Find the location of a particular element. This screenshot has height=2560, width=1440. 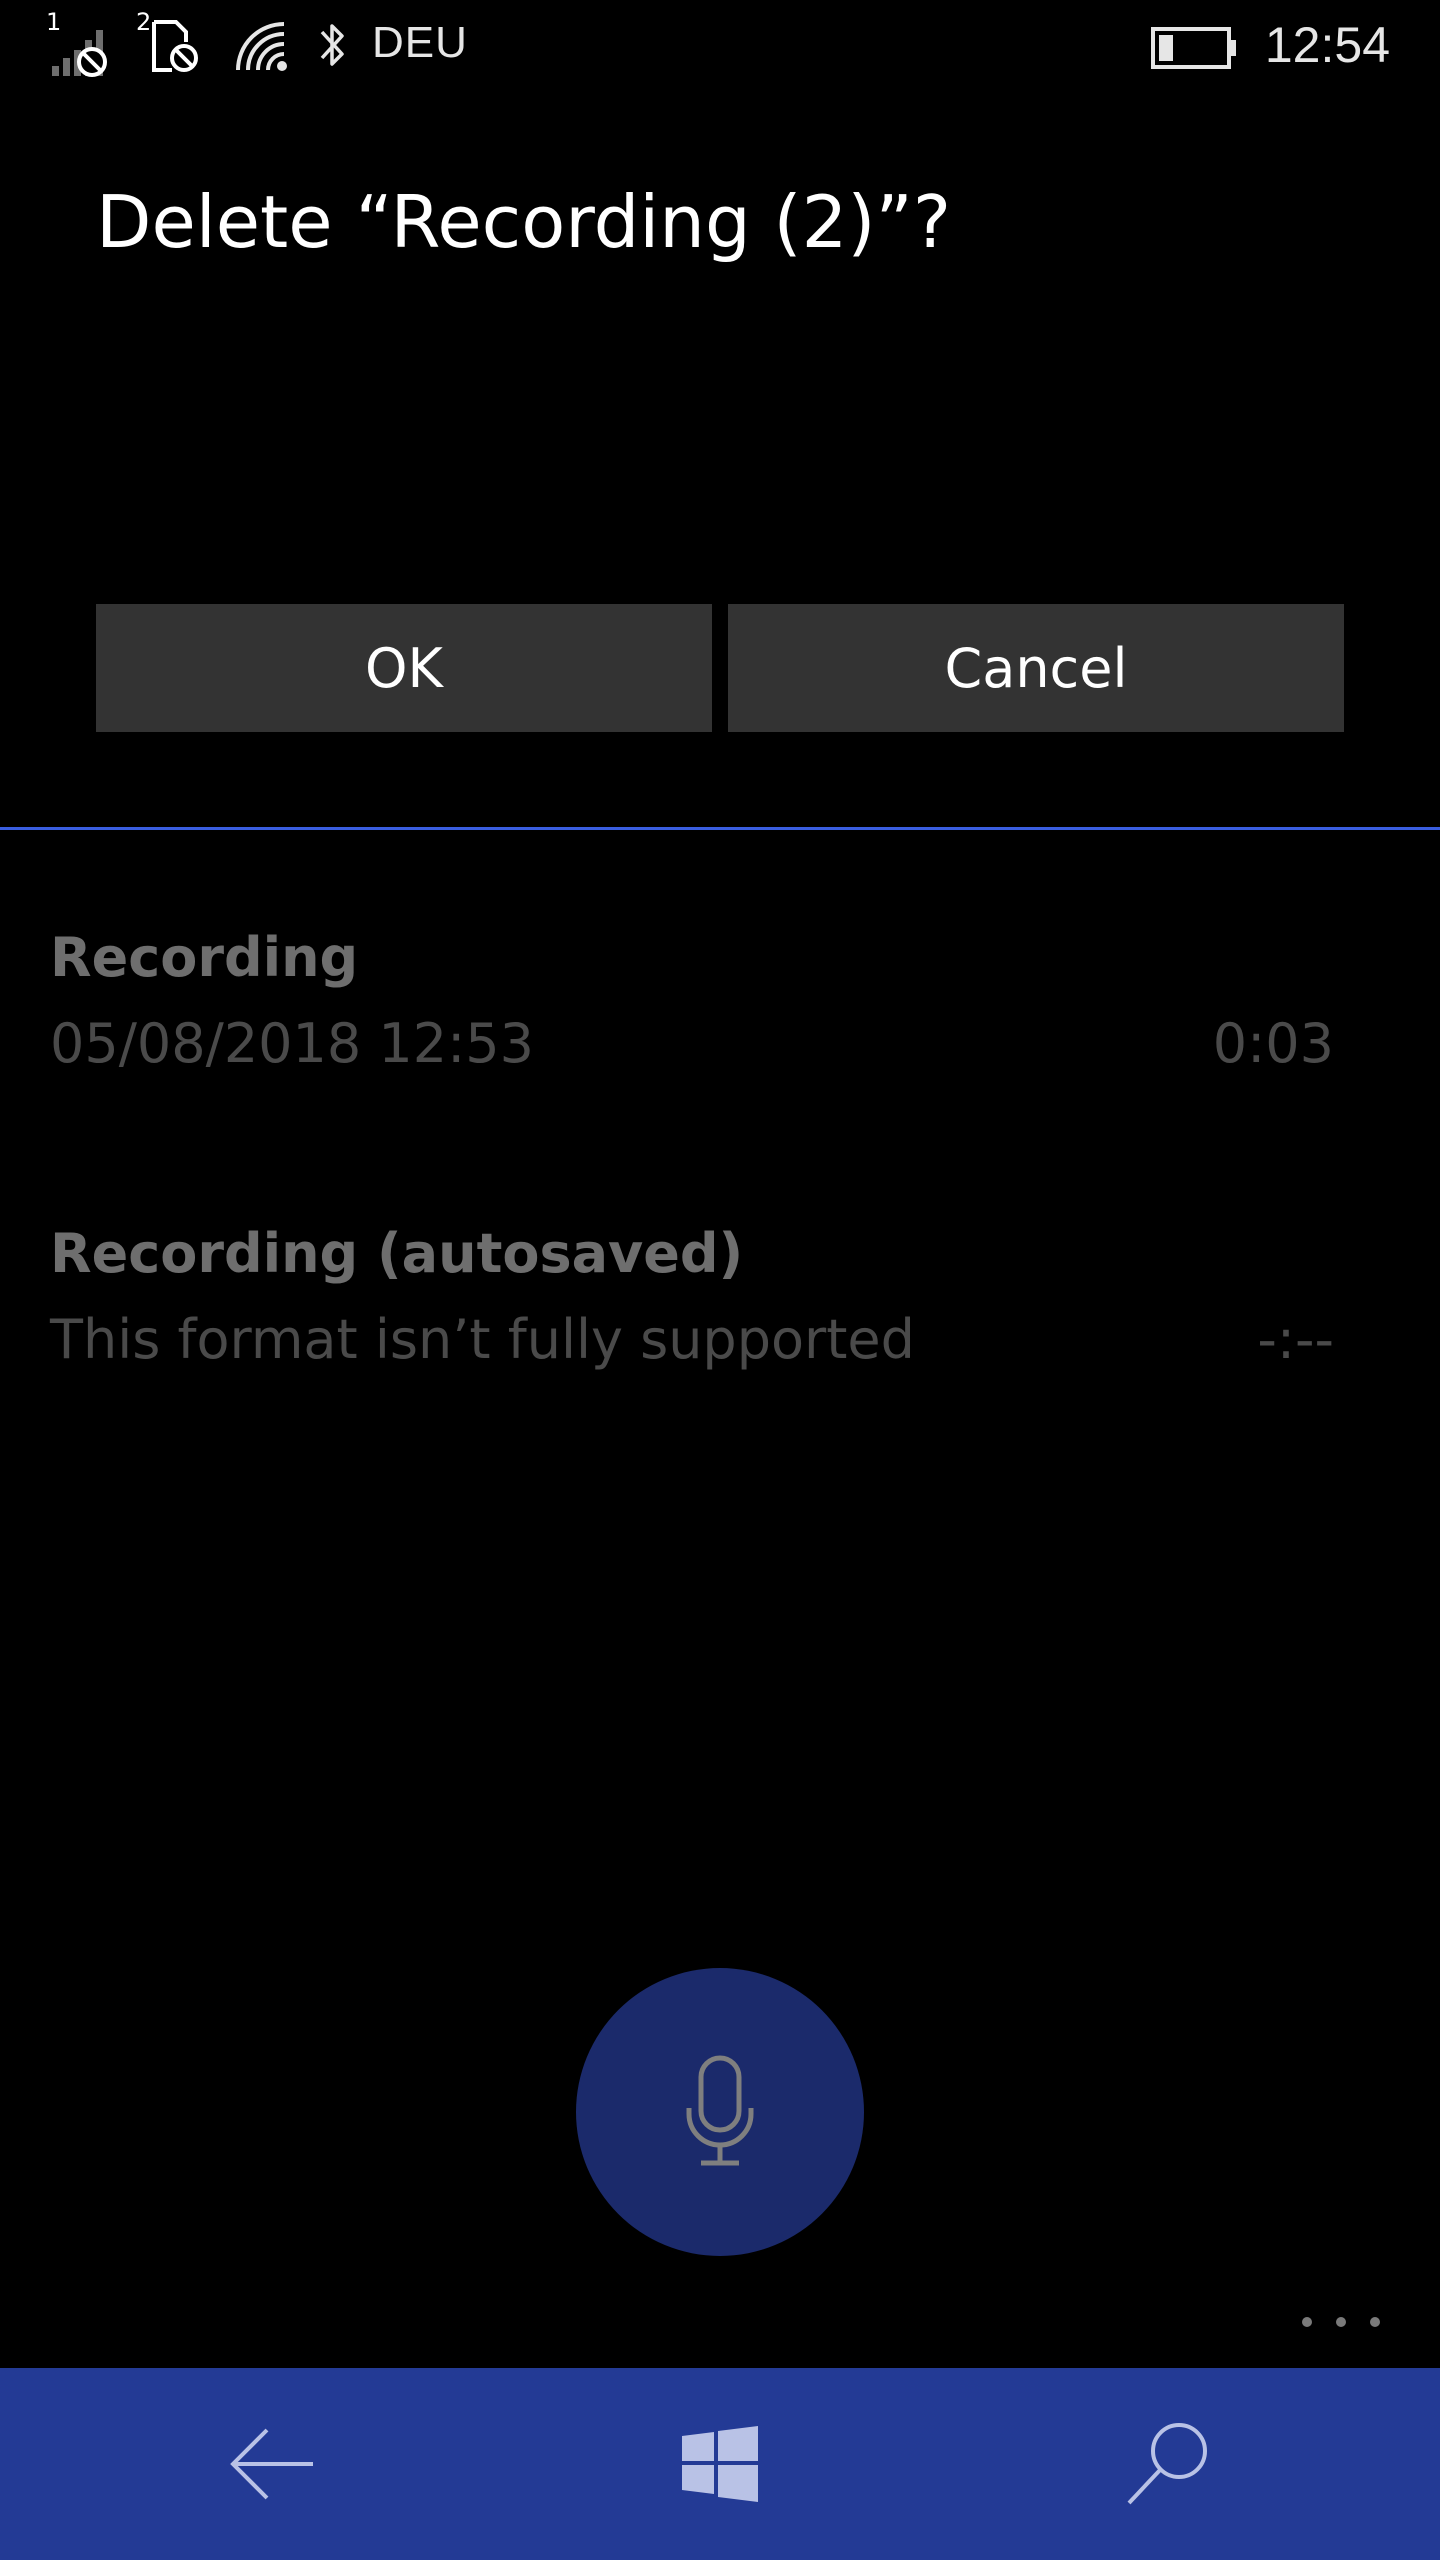

search-icon is located at coordinates (1167, 2464).